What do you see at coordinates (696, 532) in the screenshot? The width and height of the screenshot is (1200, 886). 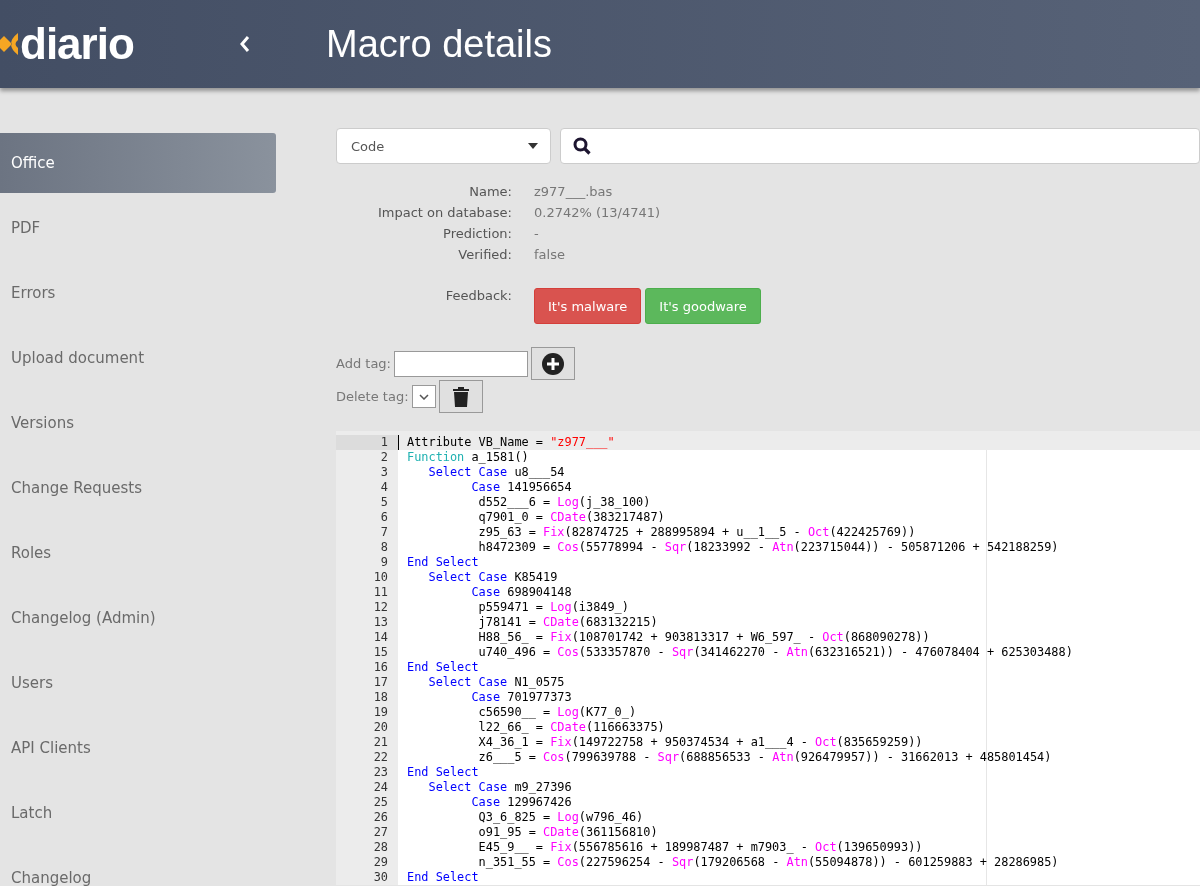 I see `code-line: z95_63 = Fix(82874725 + 288995894 + u__1__5 - Oct(422425769))` at bounding box center [696, 532].